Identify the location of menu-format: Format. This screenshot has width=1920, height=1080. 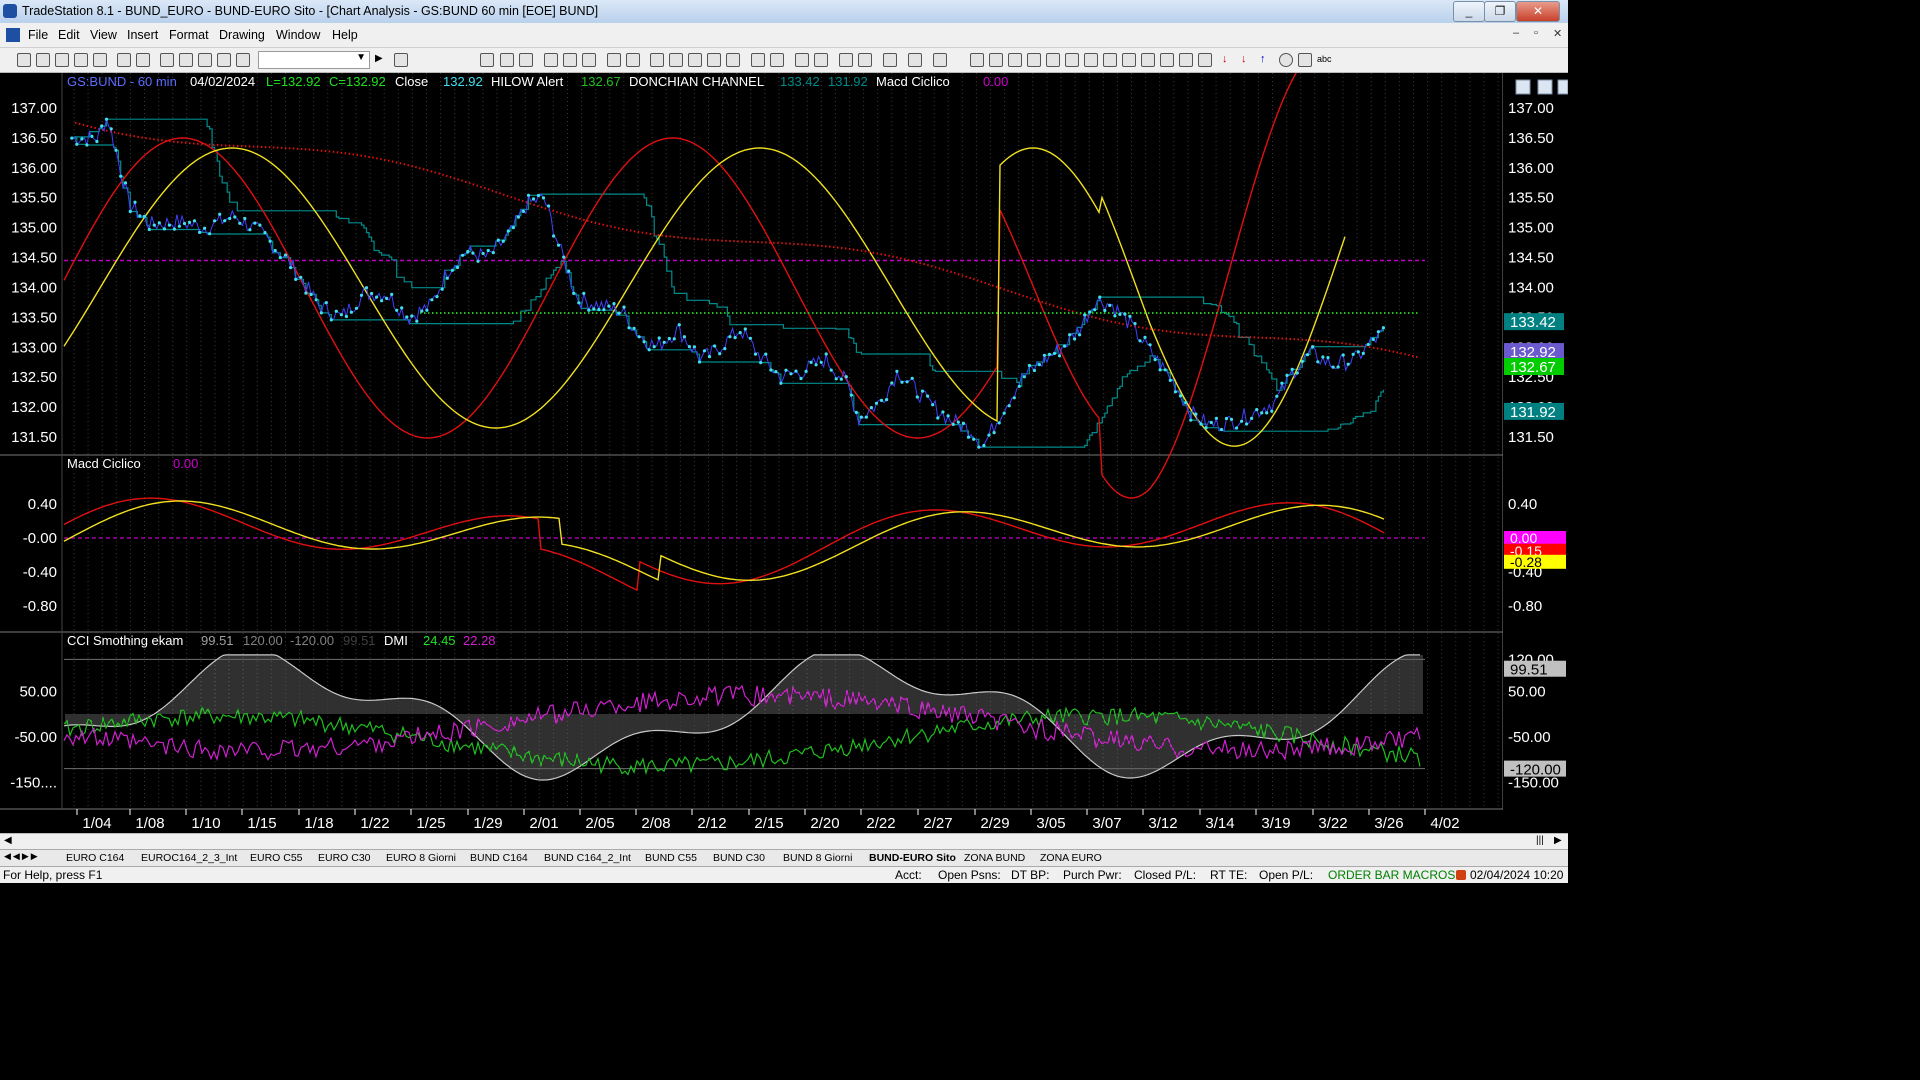
(189, 35).